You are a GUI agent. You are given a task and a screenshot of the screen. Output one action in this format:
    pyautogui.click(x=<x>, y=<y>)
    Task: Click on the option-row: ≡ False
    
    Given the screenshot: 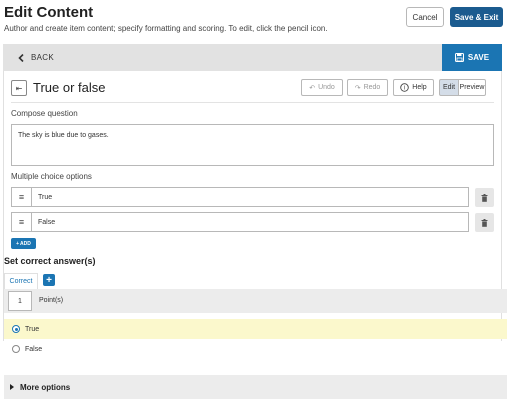 What is the action you would take?
    pyautogui.click(x=240, y=222)
    